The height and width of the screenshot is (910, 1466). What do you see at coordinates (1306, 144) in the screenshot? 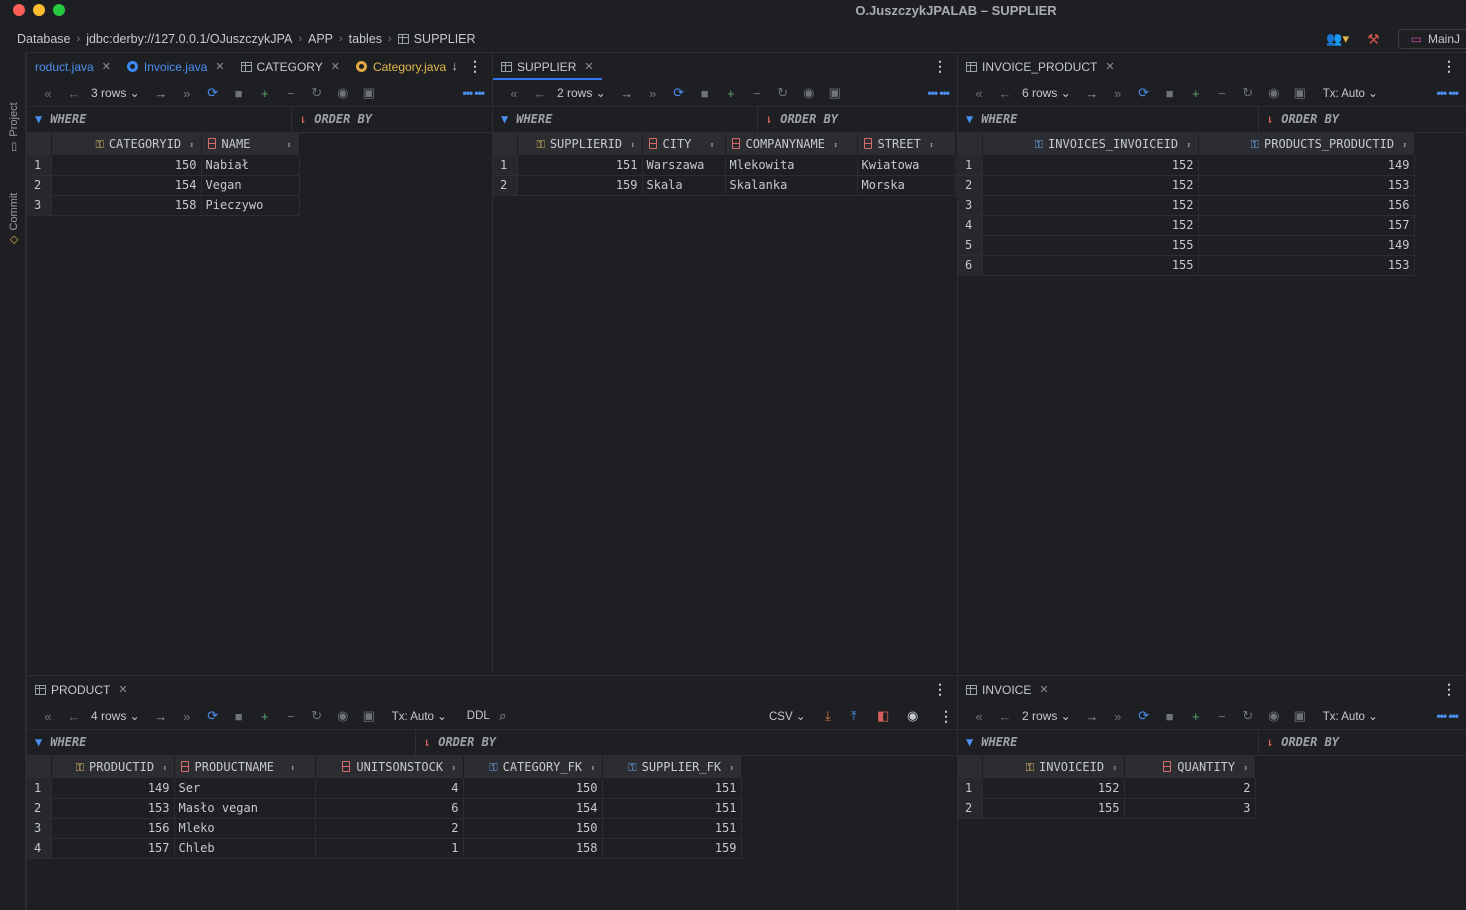
I see `column-header: ⚿ PRODUCTS_PRODUCTID ⬍` at bounding box center [1306, 144].